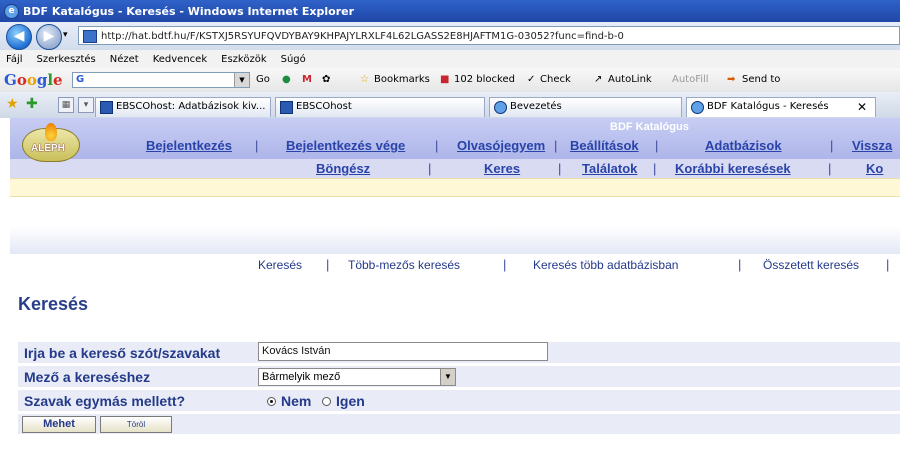 Image resolution: width=900 pixels, height=450 pixels. I want to click on google-go-button: Go, so click(263, 79).